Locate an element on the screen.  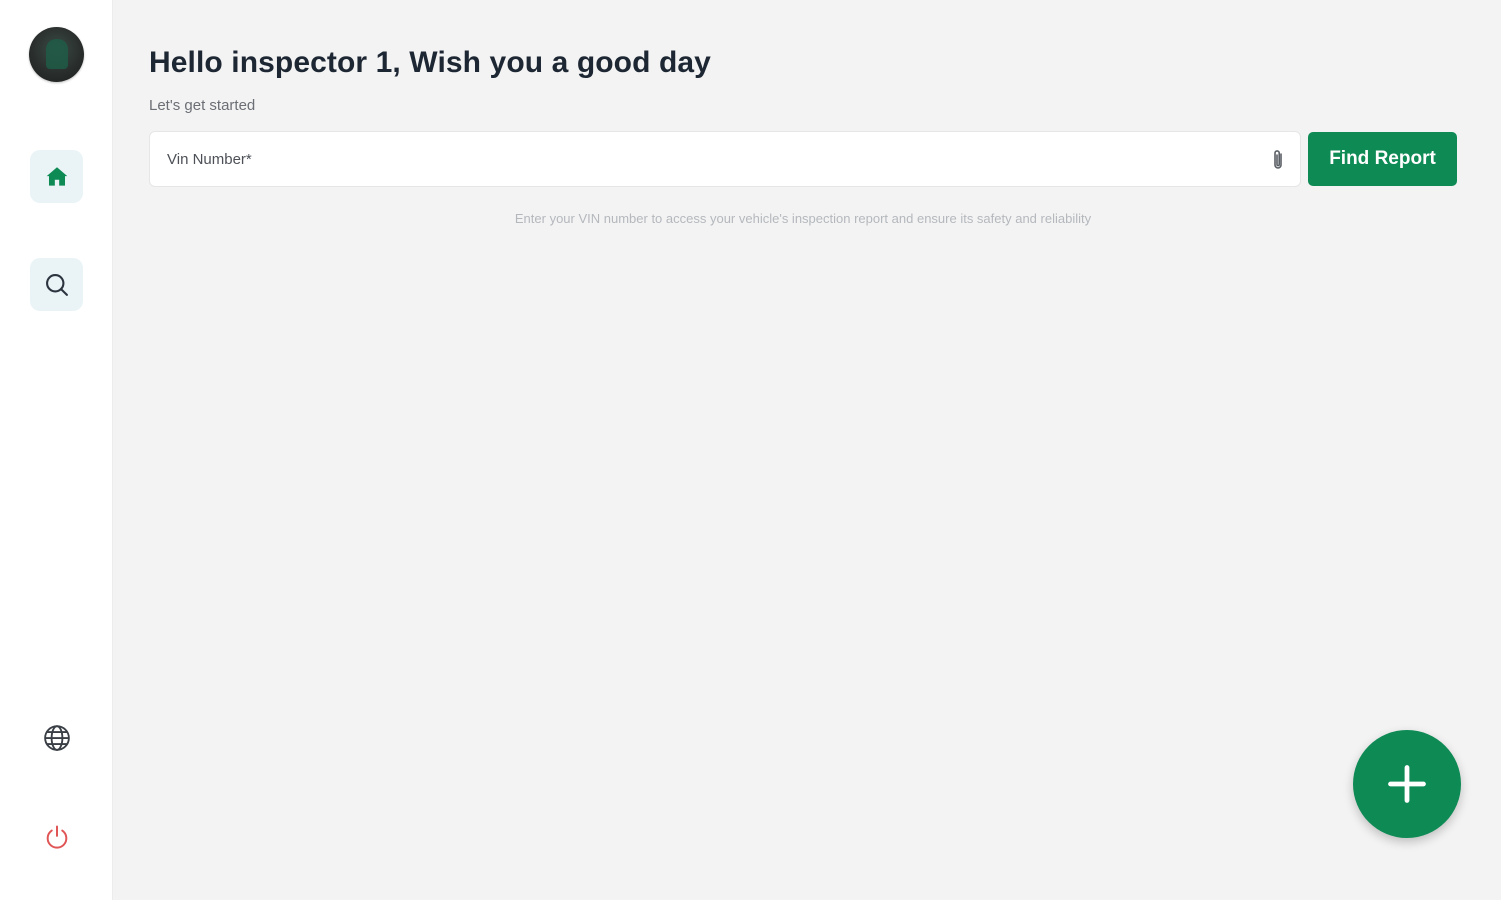
user-avatar is located at coordinates (56, 54).